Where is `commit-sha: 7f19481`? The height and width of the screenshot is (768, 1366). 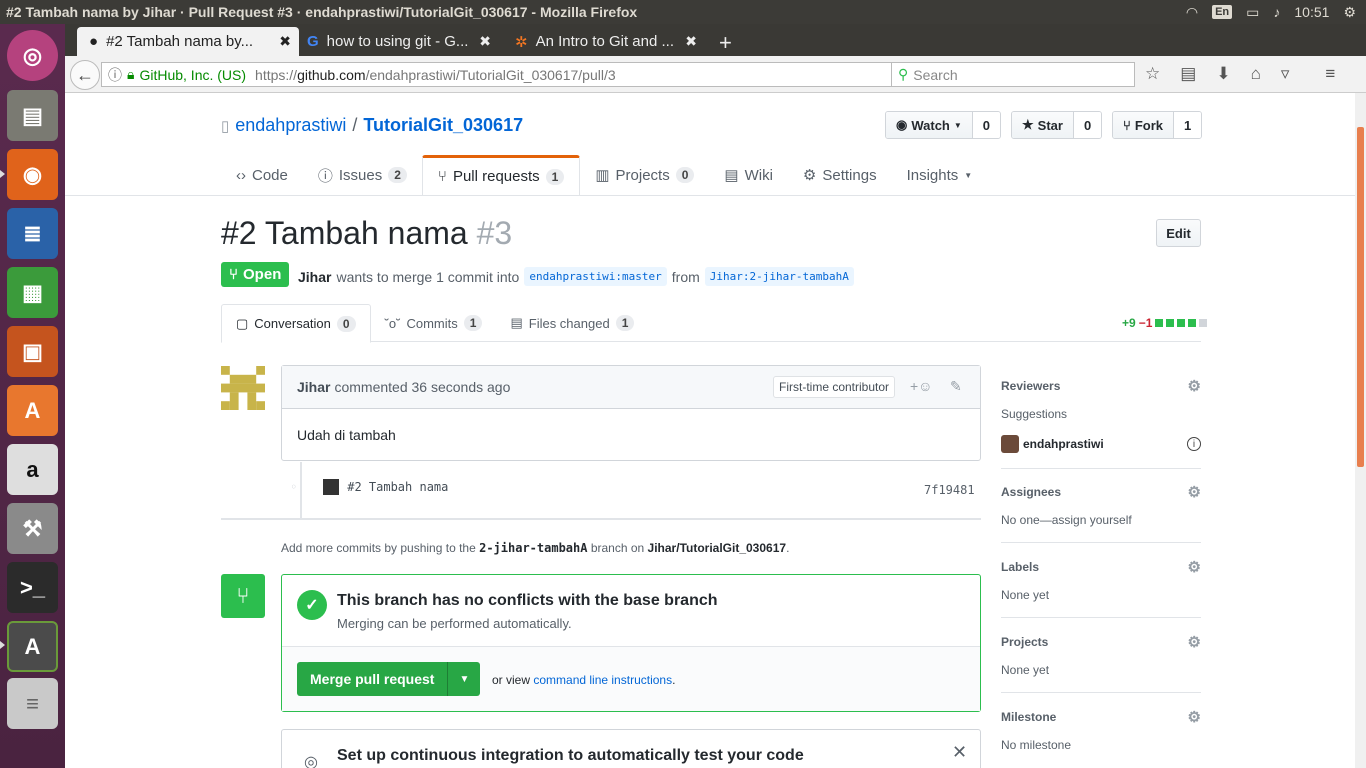
commit-sha: 7f19481 is located at coordinates (949, 490).